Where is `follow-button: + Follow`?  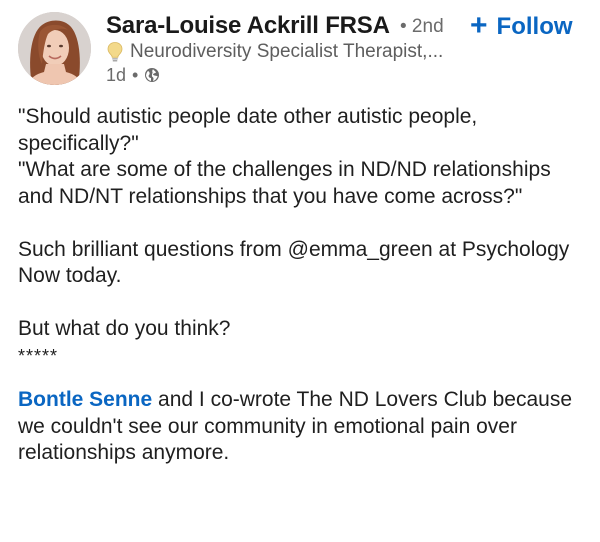
follow-button: + Follow is located at coordinates (521, 27).